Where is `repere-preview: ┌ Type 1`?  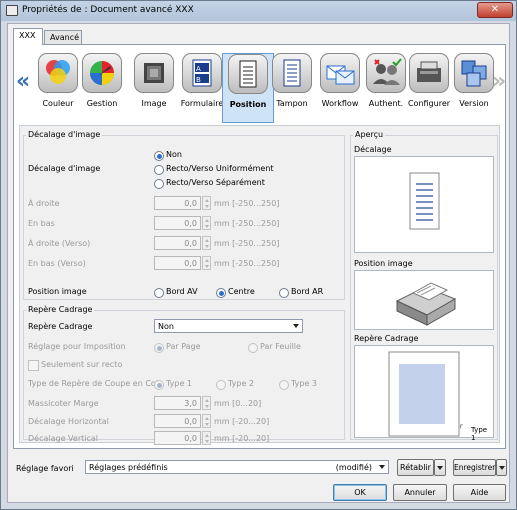 repere-preview: ┌ Type 1 is located at coordinates (424, 393).